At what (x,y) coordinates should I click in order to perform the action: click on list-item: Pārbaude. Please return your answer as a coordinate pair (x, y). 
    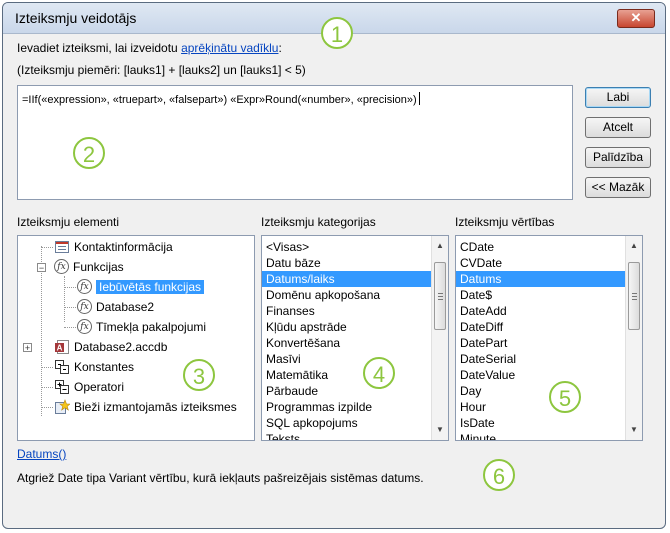
    Looking at the image, I should click on (355, 391).